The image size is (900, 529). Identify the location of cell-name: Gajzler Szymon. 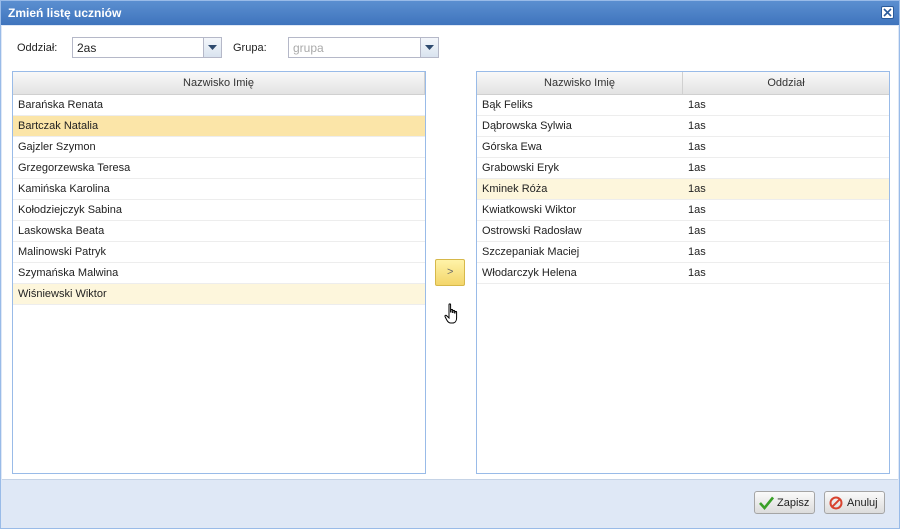
(57, 147).